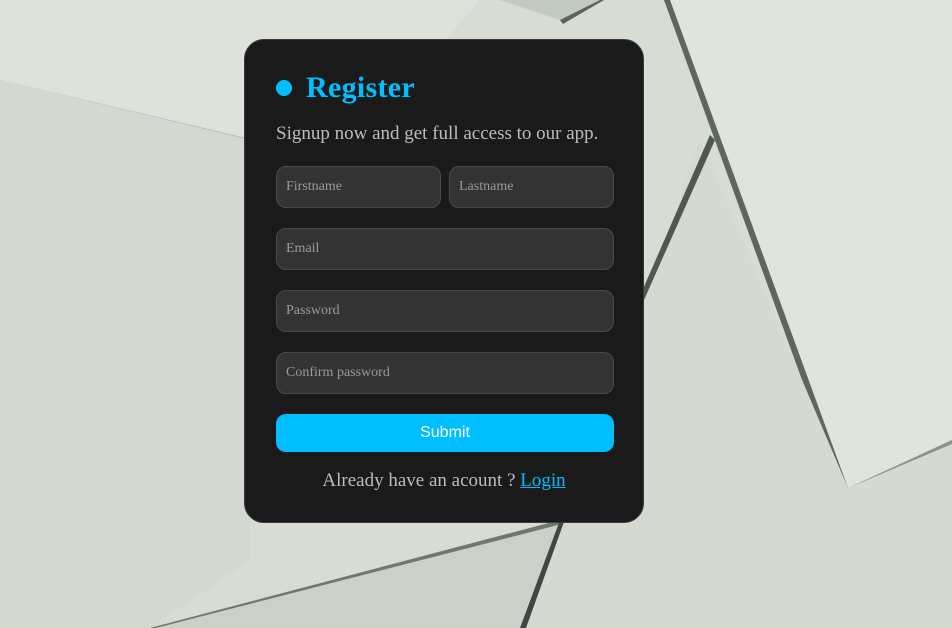 The width and height of the screenshot is (952, 628). I want to click on lastname-input, so click(531, 187).